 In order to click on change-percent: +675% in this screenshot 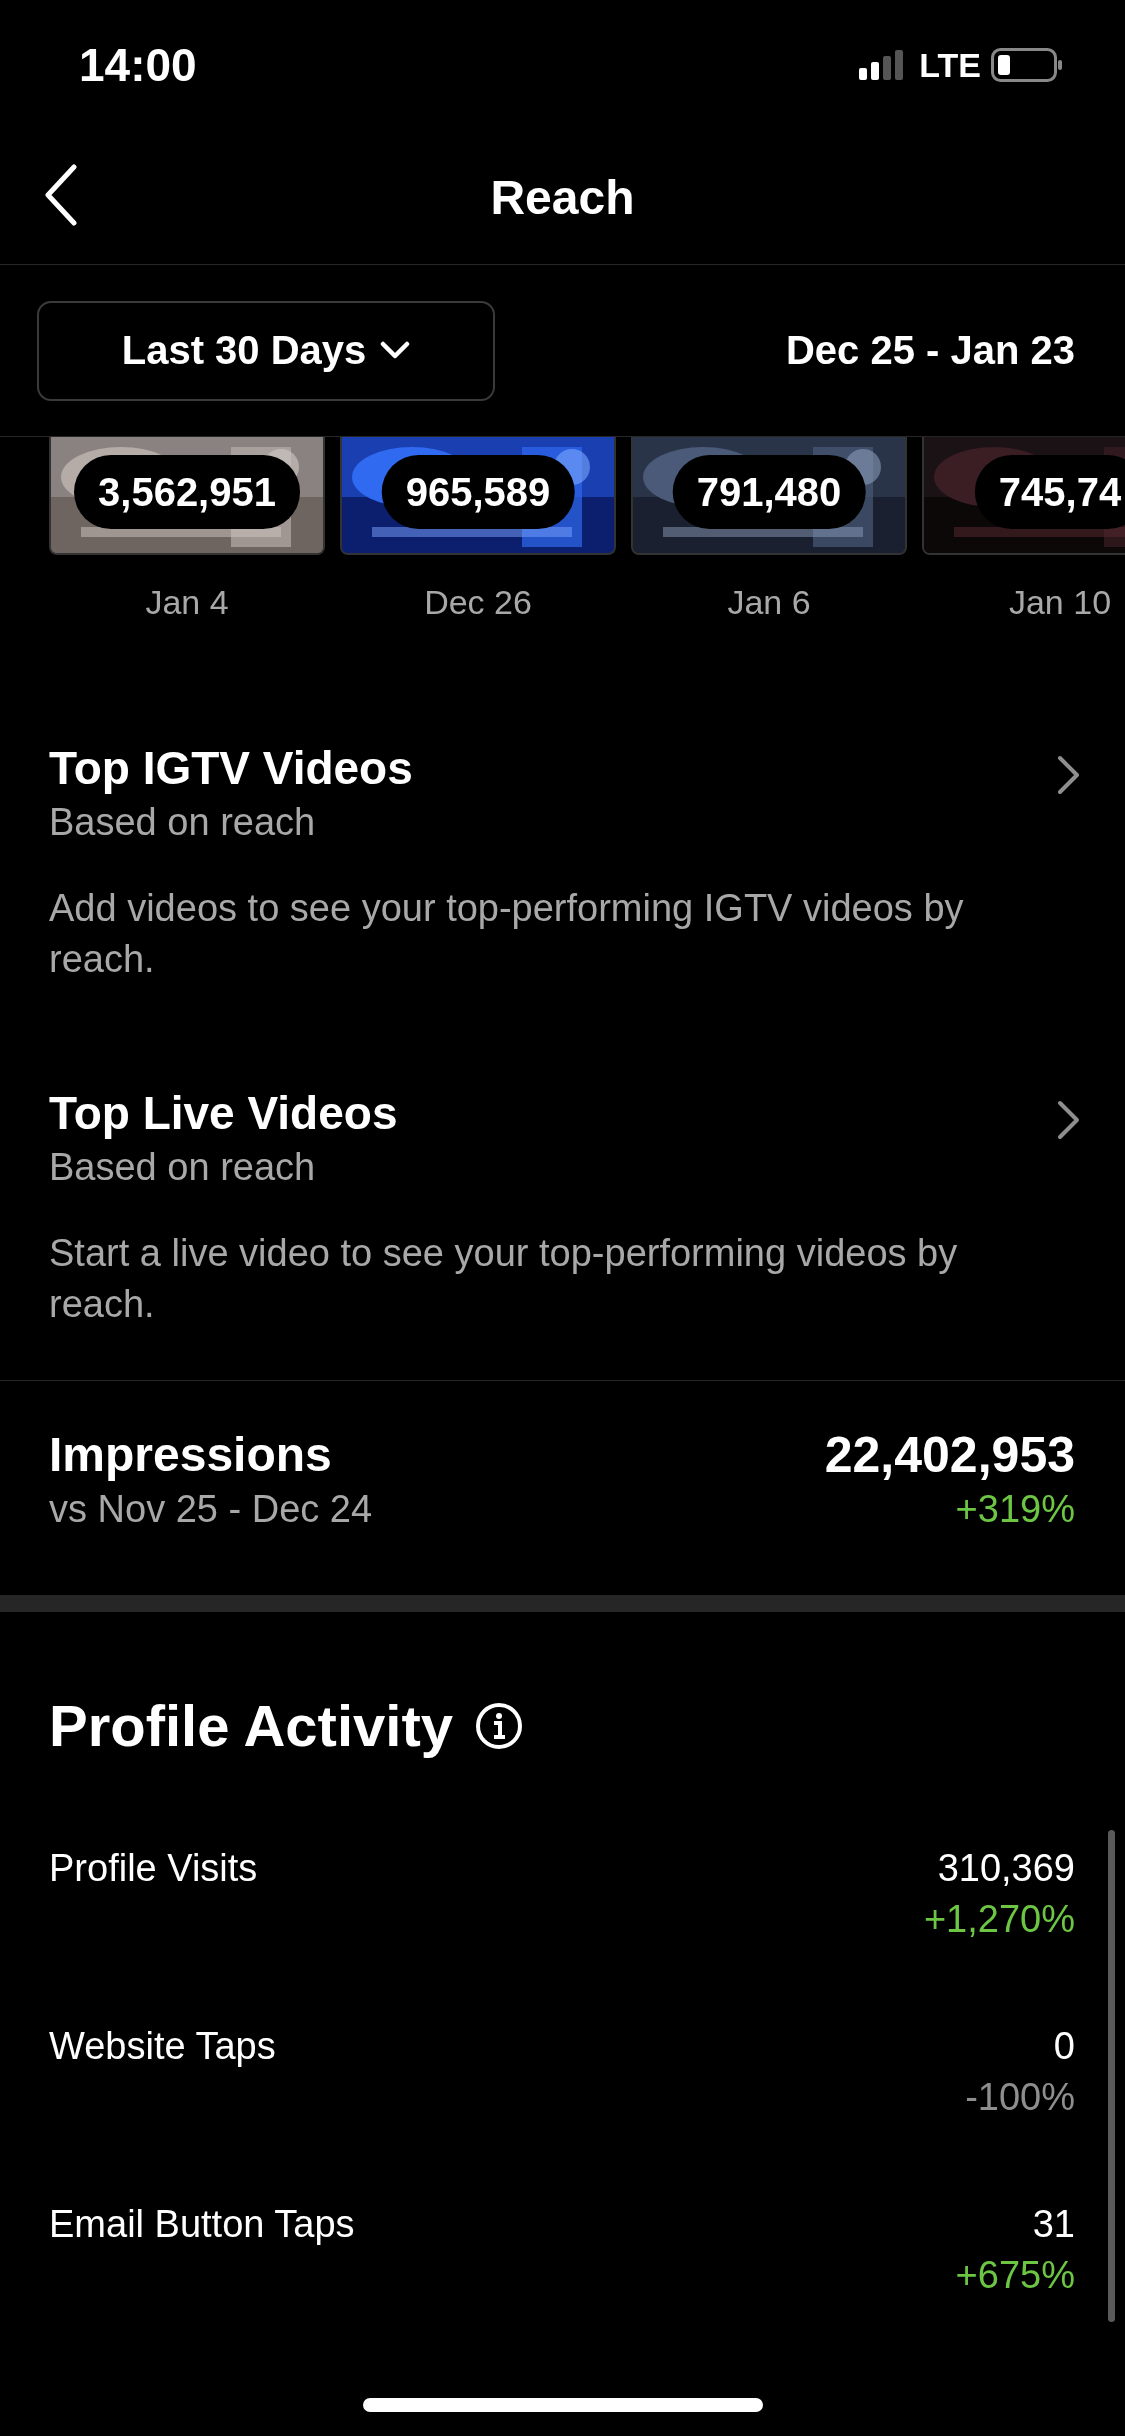, I will do `click(1015, 2275)`.